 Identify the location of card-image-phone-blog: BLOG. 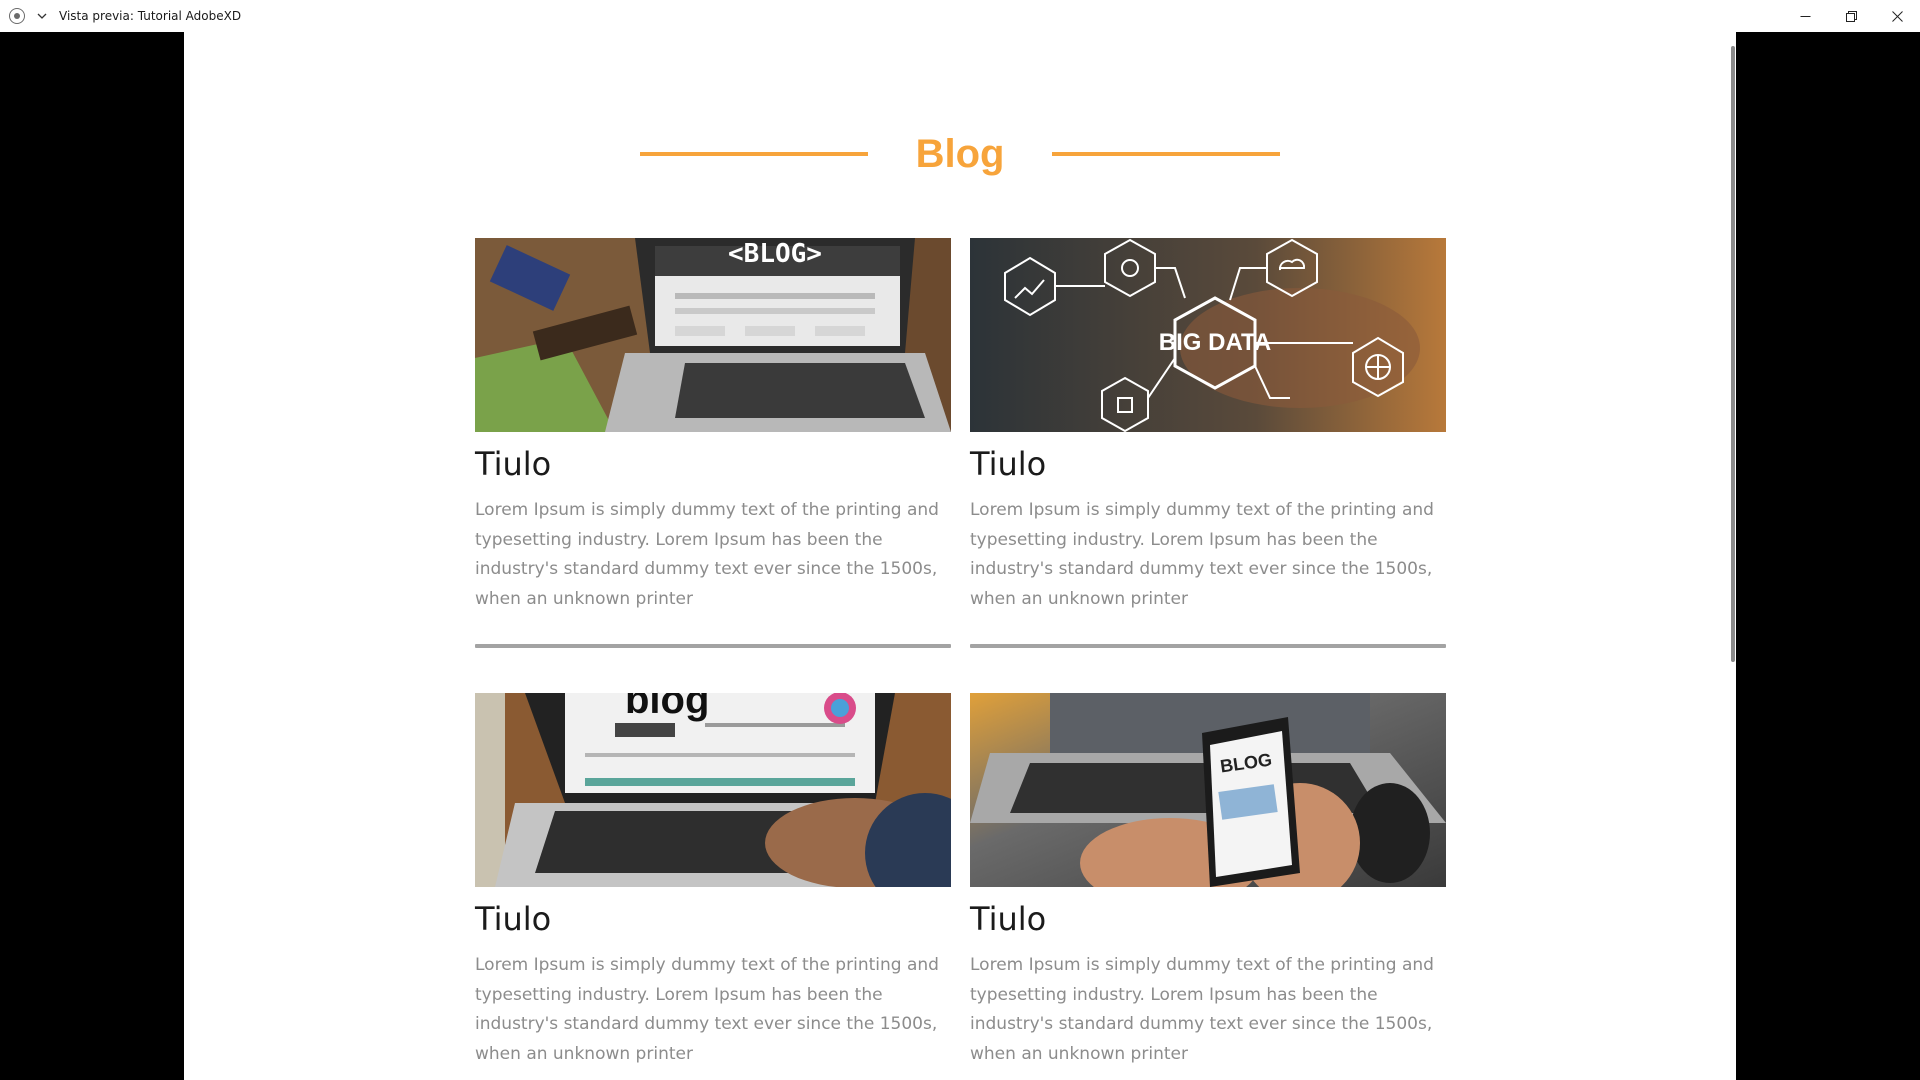
(1208, 790).